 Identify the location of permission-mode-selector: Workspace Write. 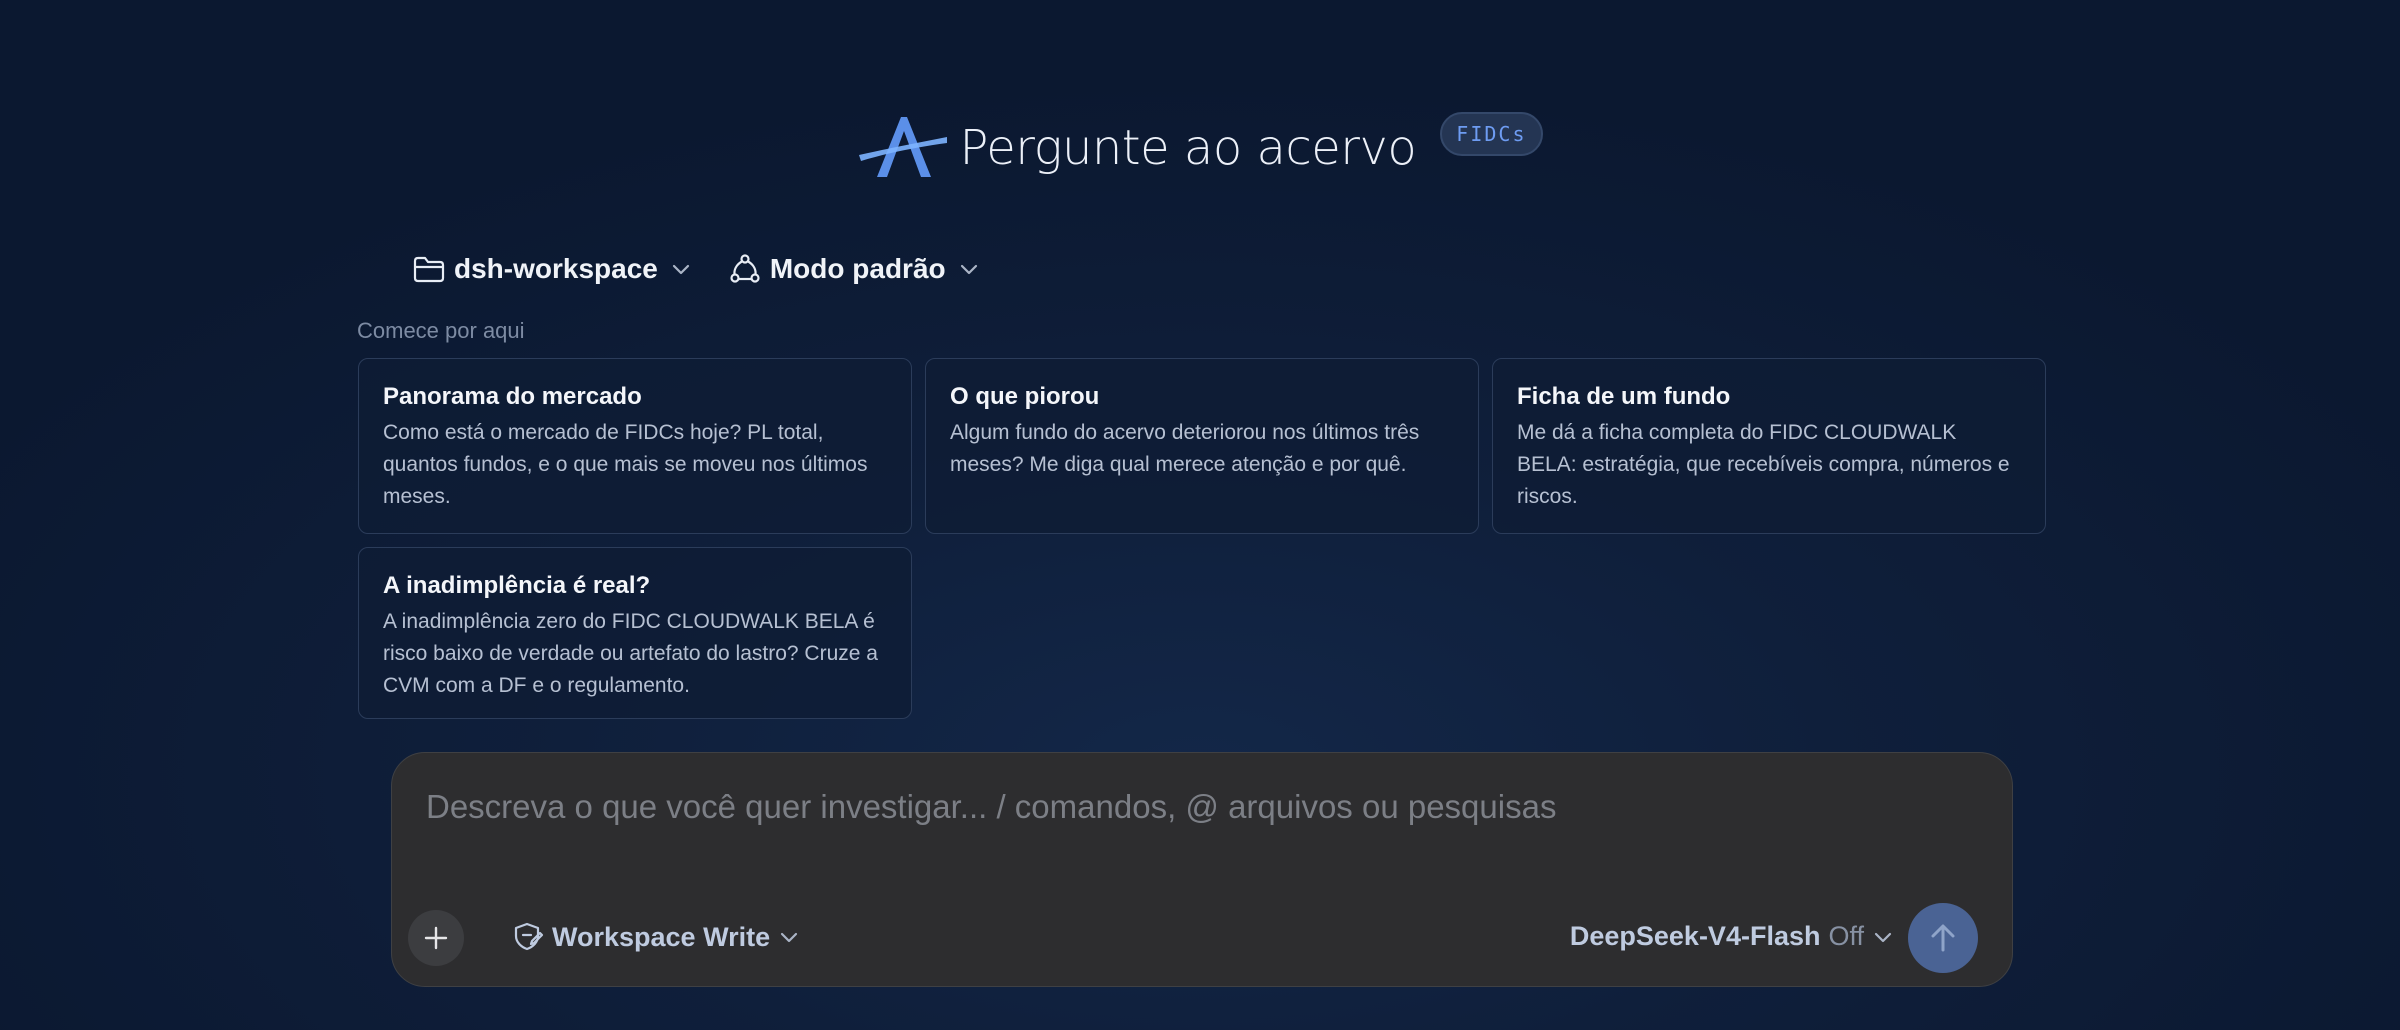
(656, 937).